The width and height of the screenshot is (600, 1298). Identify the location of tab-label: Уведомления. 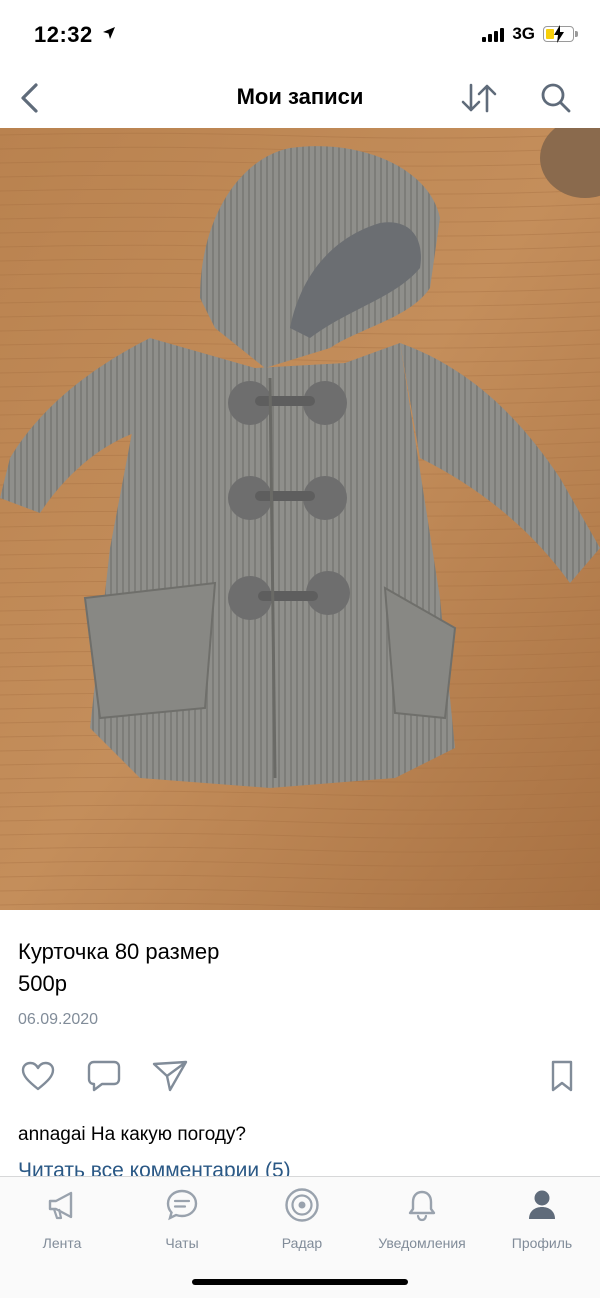
(422, 1243).